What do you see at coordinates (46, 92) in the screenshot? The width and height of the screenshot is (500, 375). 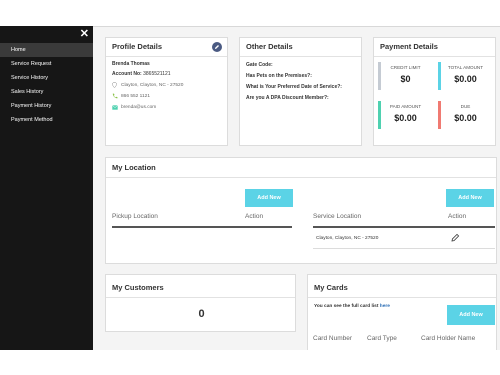 I see `sidebar-item-sales-history: Sales History` at bounding box center [46, 92].